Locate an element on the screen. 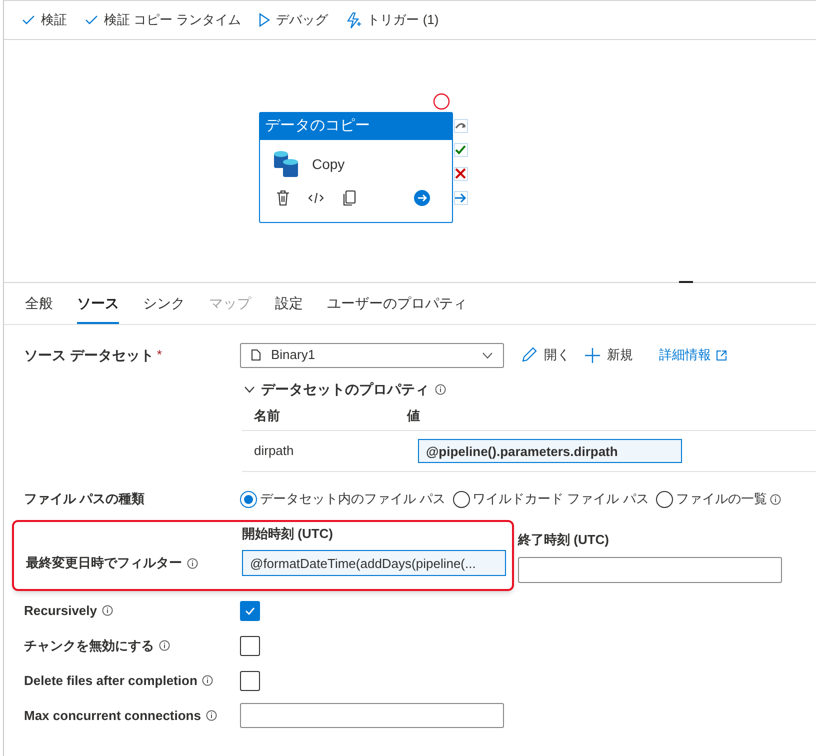 This screenshot has height=756, width=816. tab: 全般 is located at coordinates (39, 308).